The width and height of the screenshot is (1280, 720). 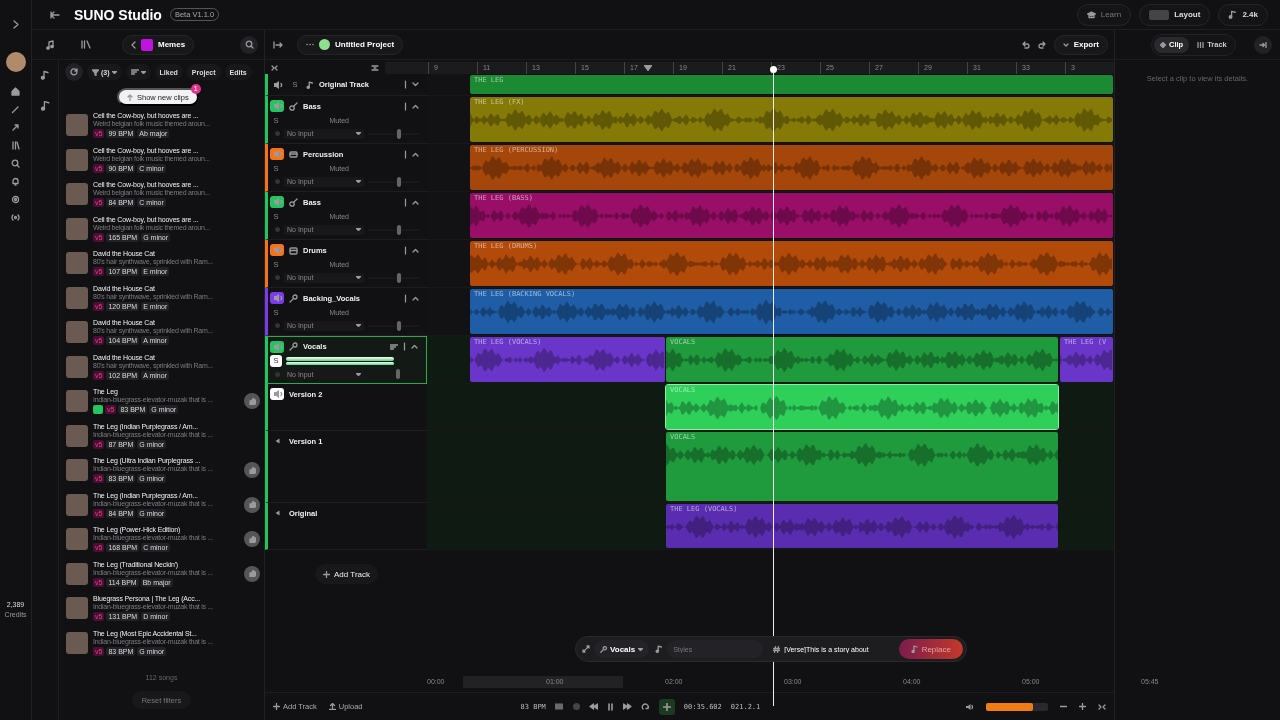 What do you see at coordinates (1243, 14) in the screenshot?
I see `notes-button: 2.4k` at bounding box center [1243, 14].